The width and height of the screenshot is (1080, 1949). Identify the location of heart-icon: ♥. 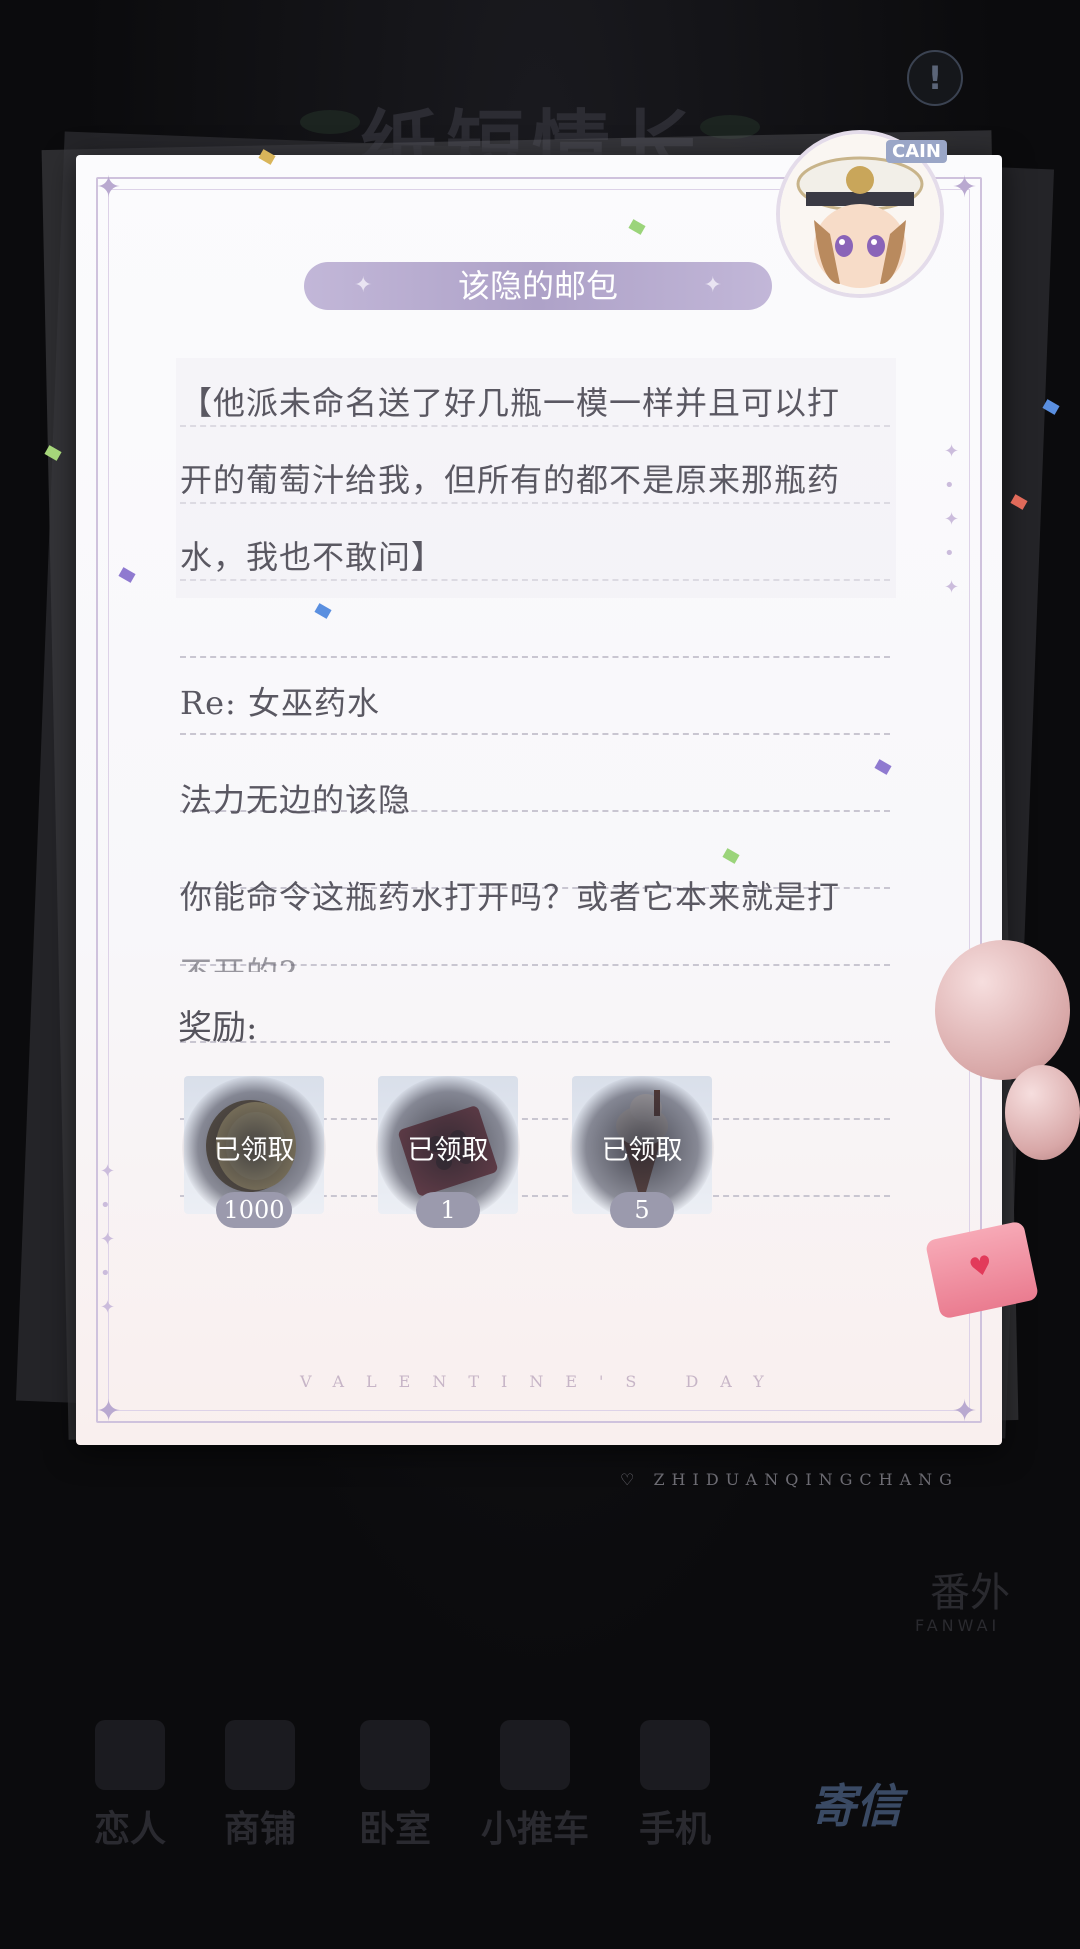
(981, 1267).